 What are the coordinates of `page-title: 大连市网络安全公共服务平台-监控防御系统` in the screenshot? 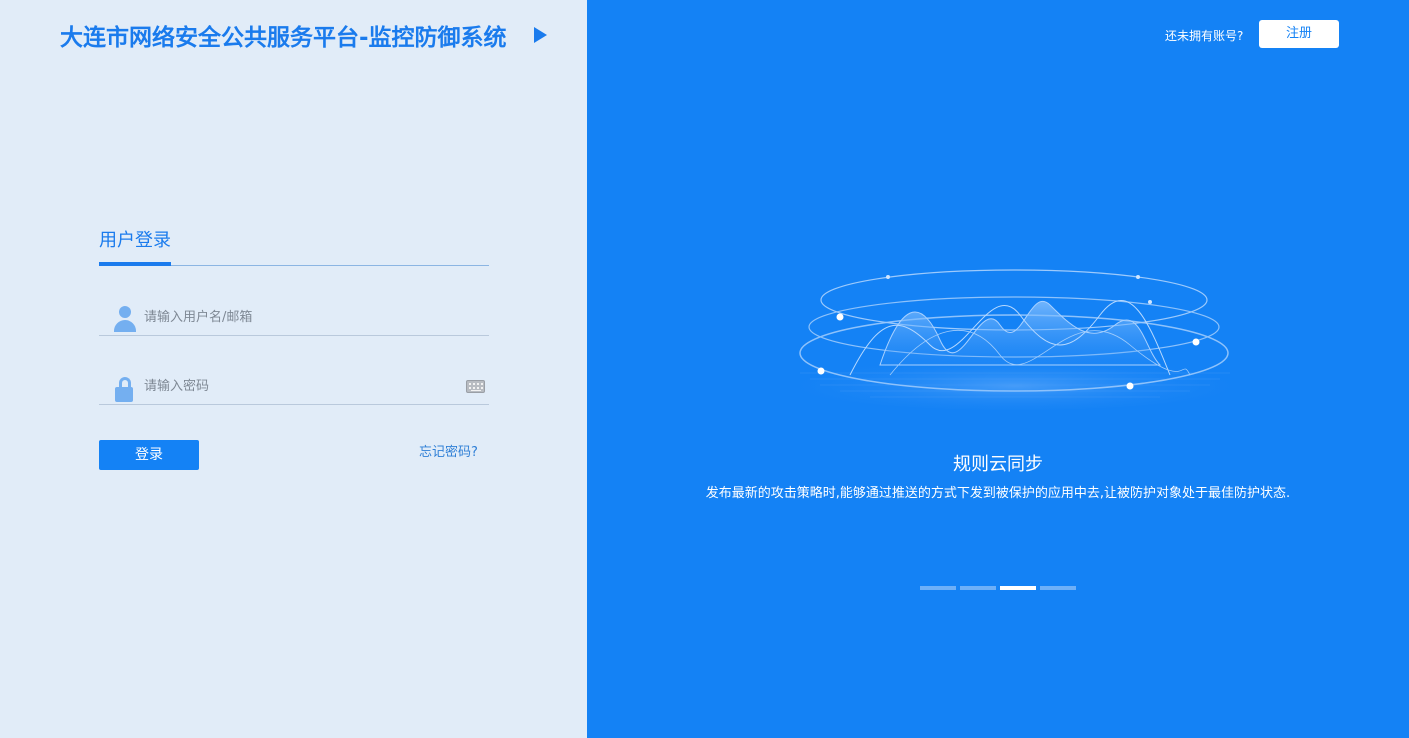 It's located at (283, 38).